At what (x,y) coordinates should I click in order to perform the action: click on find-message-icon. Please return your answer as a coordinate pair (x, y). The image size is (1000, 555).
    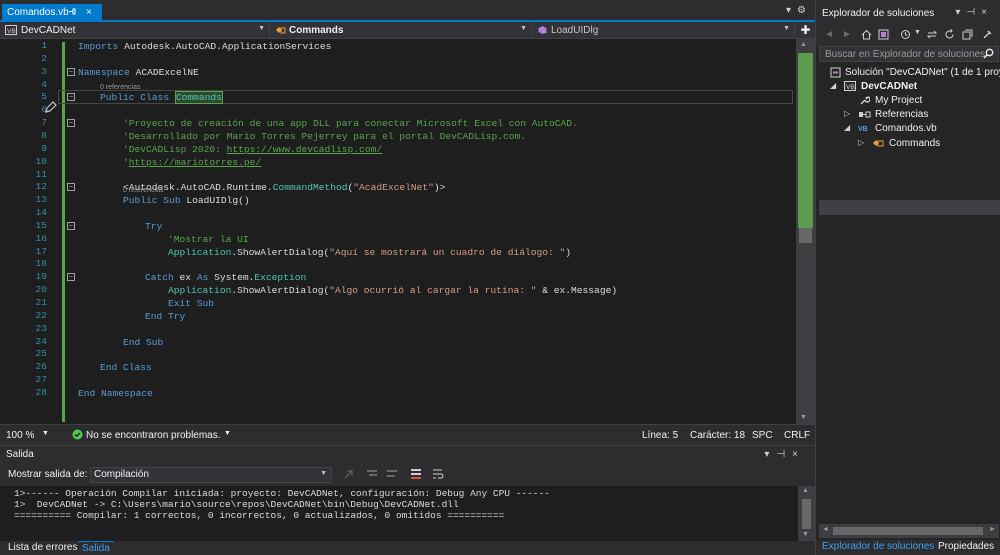
    Looking at the image, I should click on (392, 474).